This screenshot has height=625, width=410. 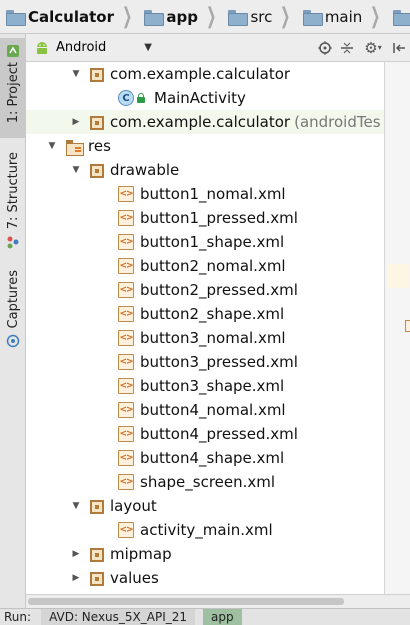 I want to click on tree-row-main-activity: C MainActivity, so click(x=205, y=98).